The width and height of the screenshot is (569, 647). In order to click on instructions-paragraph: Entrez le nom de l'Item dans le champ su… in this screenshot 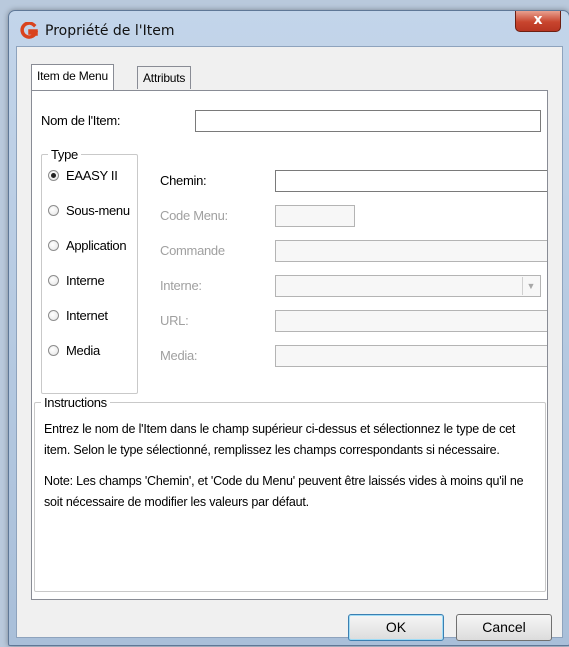, I will do `click(280, 439)`.